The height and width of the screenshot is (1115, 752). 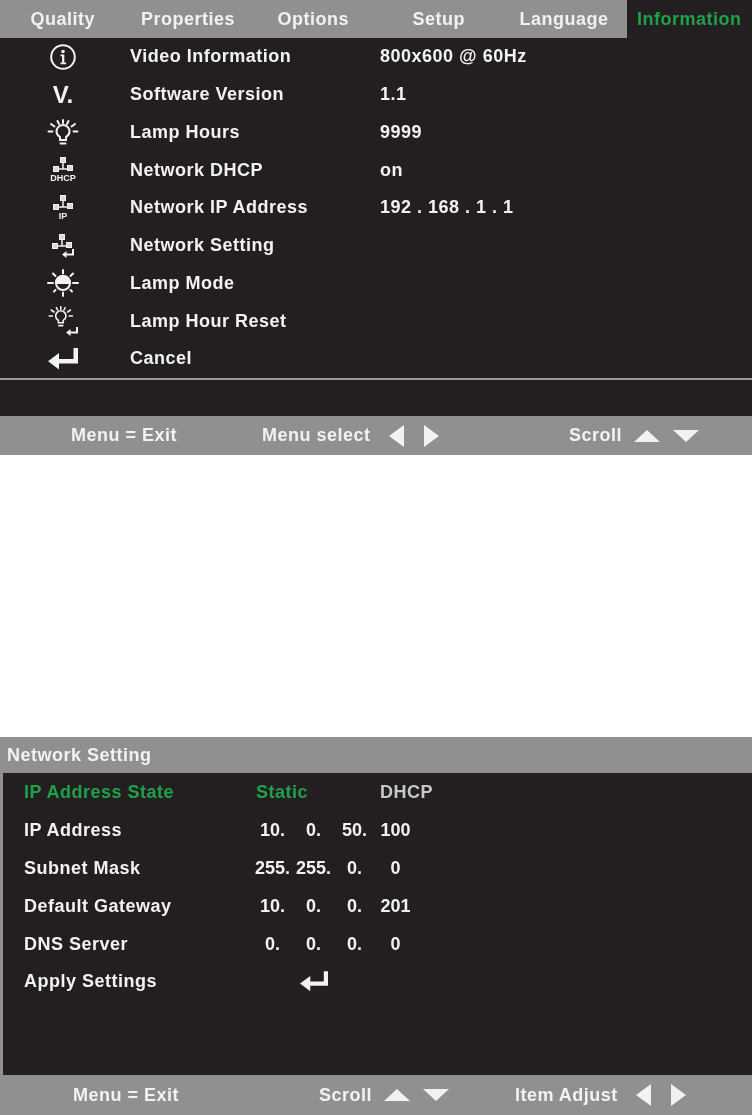 What do you see at coordinates (208, 320) in the screenshot?
I see `menu-item: Lamp Hour Reset` at bounding box center [208, 320].